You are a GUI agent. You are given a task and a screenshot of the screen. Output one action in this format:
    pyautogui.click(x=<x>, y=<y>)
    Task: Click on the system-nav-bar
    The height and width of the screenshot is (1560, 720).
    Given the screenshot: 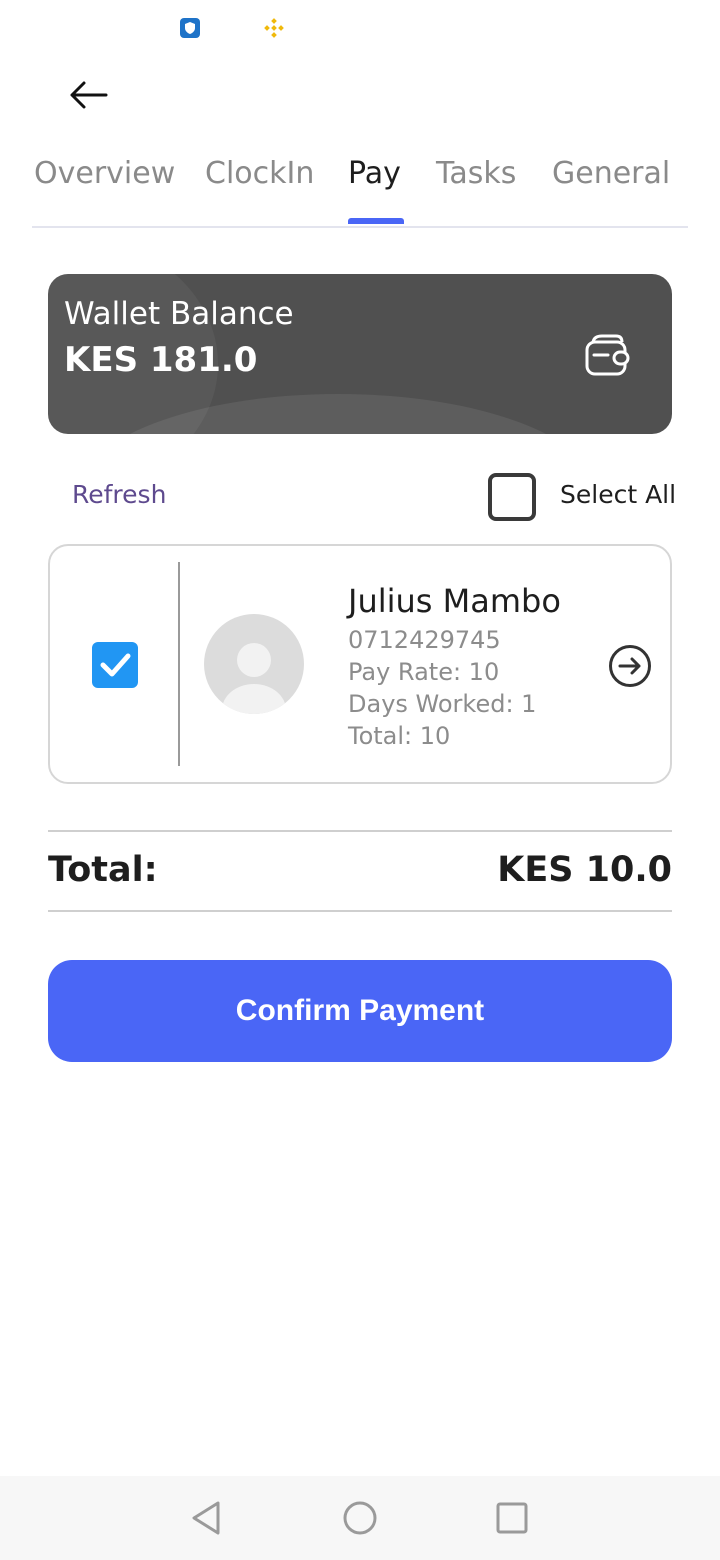 What is the action you would take?
    pyautogui.click(x=360, y=1518)
    